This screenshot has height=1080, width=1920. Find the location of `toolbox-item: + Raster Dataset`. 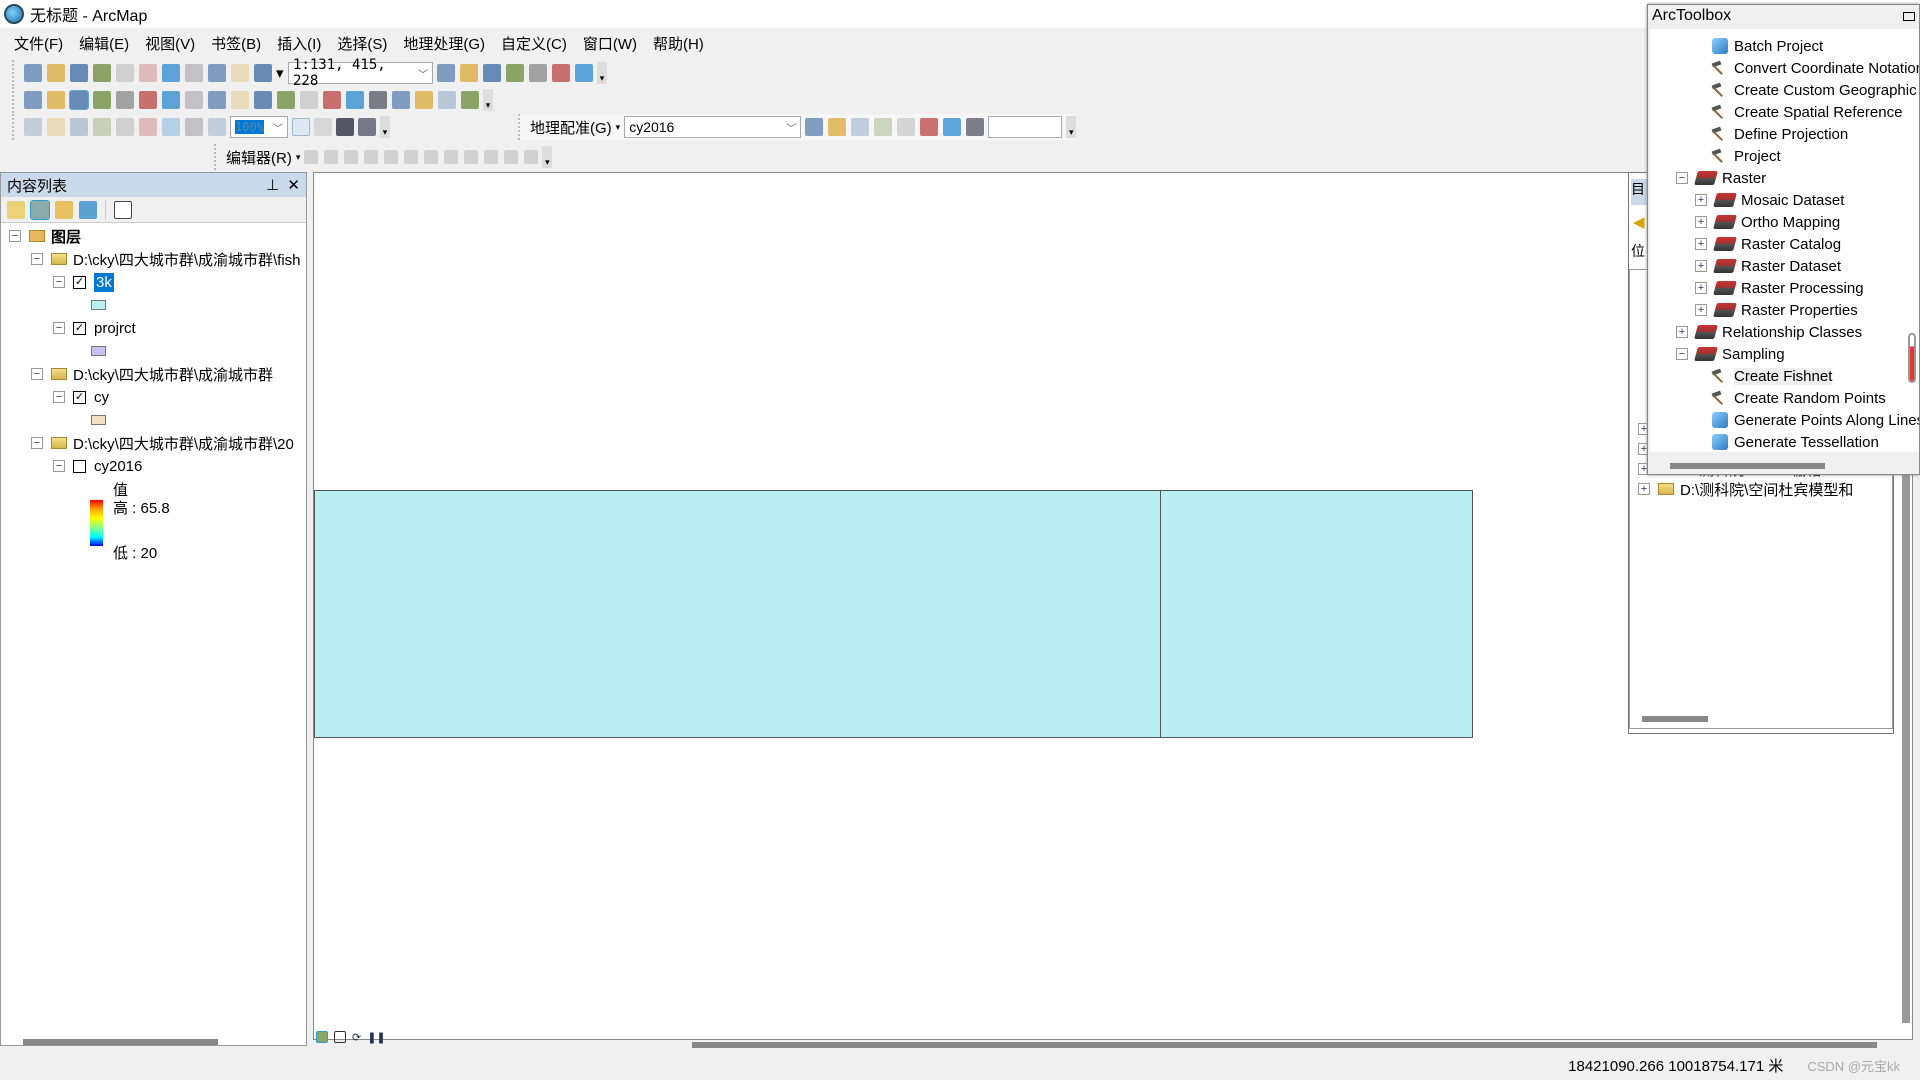

toolbox-item: + Raster Dataset is located at coordinates (1768, 266).